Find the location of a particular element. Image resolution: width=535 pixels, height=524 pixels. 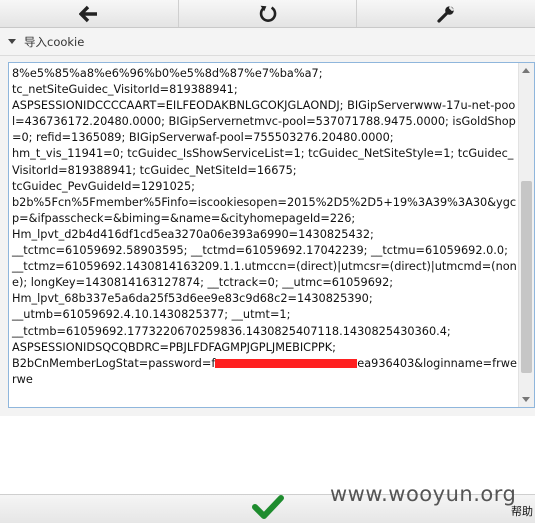

import-cookie-header: 导入cookie is located at coordinates (267, 42).